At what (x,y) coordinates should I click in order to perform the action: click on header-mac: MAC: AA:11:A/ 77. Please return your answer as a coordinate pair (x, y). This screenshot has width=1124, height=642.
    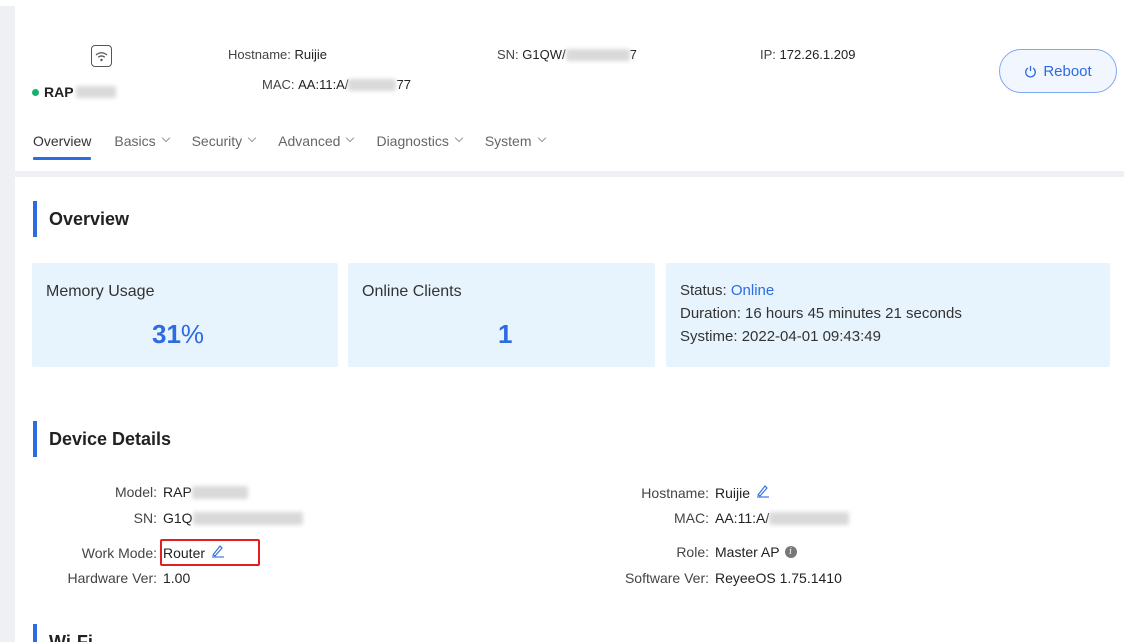
    Looking at the image, I should click on (336, 84).